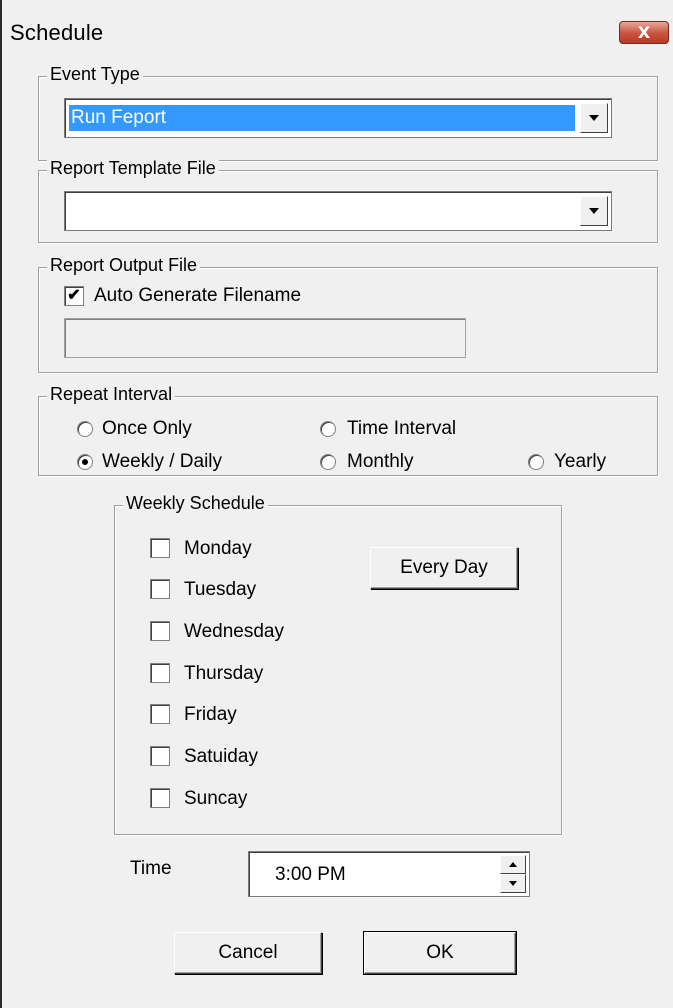 This screenshot has width=673, height=1008. I want to click on close-icon: X, so click(644, 32).